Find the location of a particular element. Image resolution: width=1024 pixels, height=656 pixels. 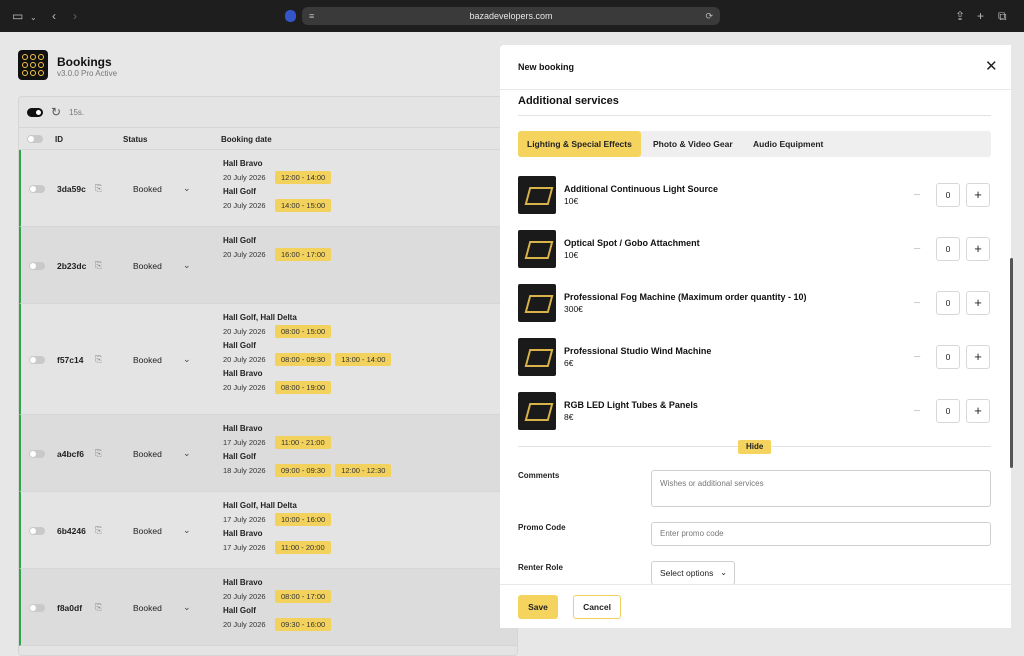

table-toolbar: ↻ 15s. is located at coordinates (268, 112).